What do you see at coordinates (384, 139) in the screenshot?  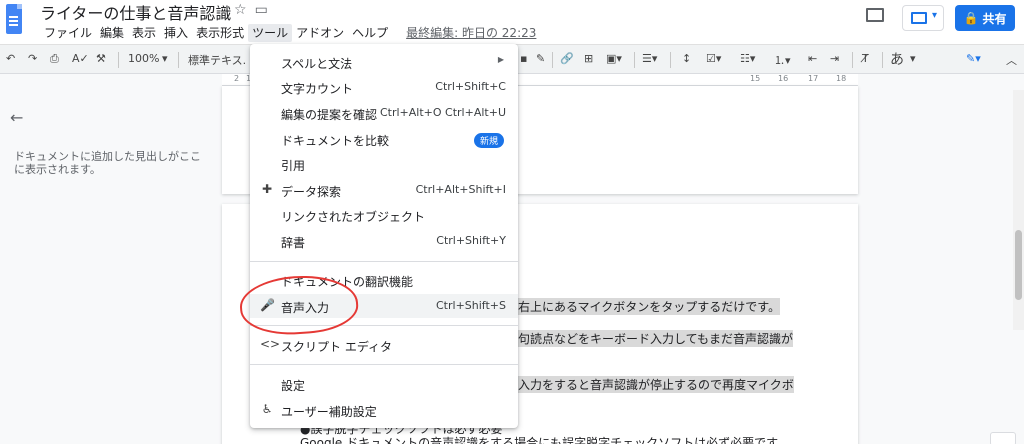 I see `menu-item-compare-documents: ドキュメントを比較 新規` at bounding box center [384, 139].